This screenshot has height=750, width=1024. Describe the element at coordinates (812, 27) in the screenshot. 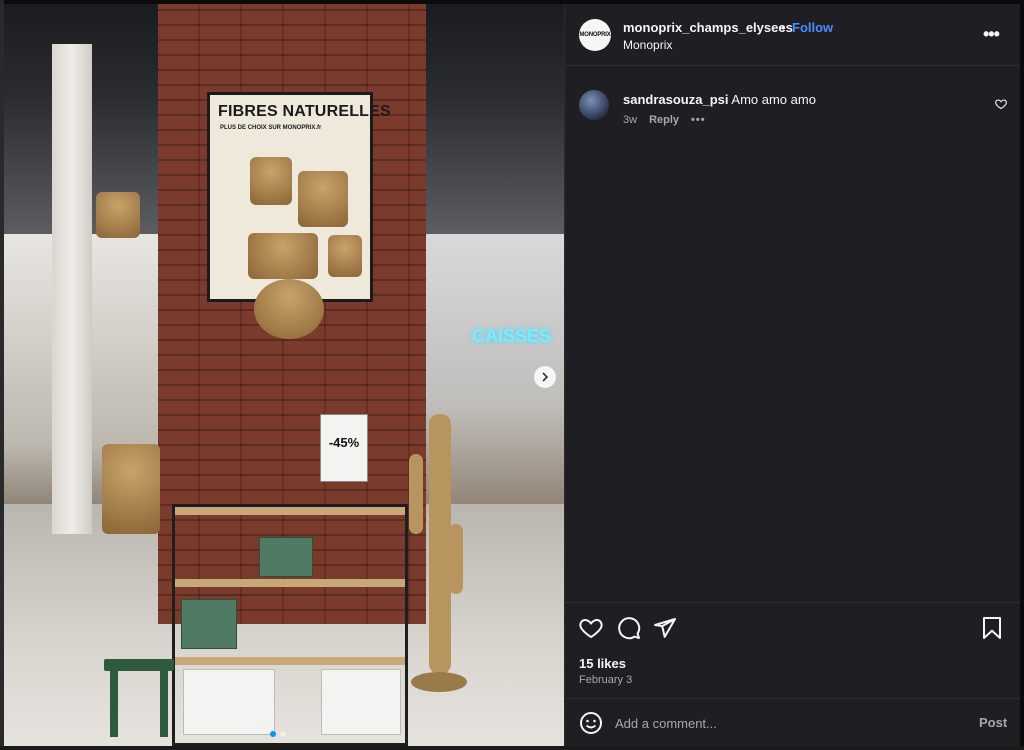

I see `follow-button: Follow` at that location.